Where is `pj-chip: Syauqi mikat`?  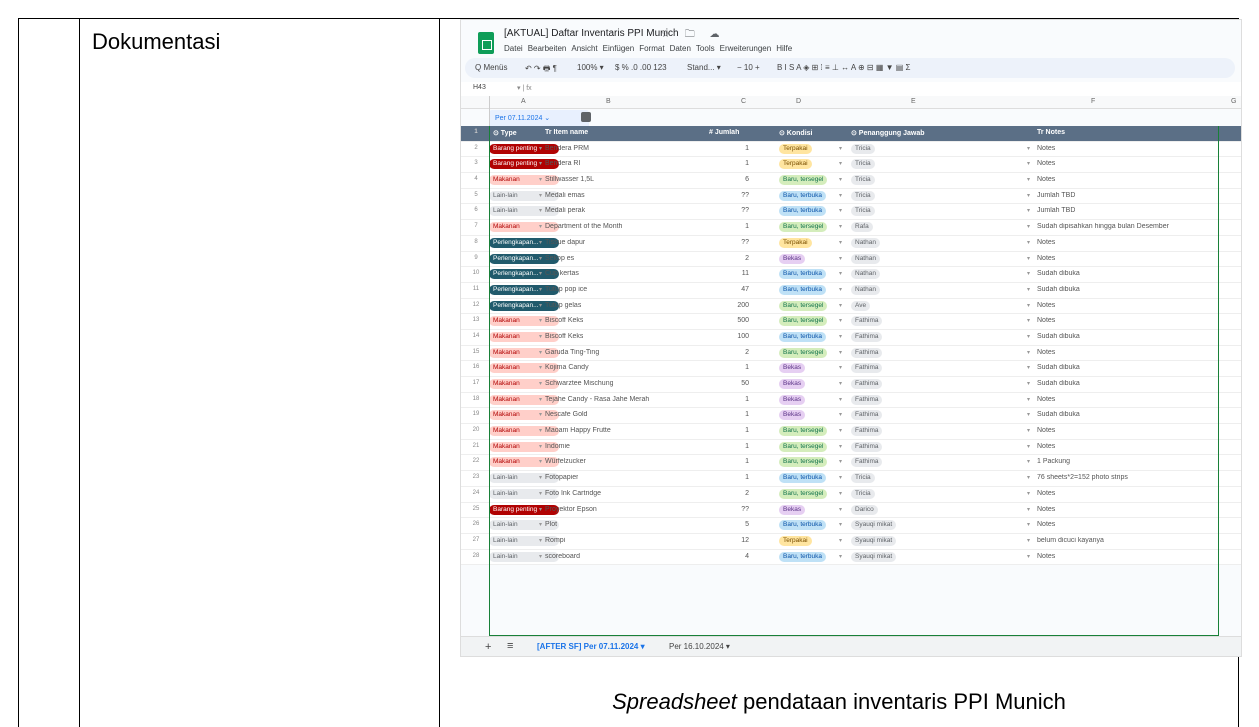
pj-chip: Syauqi mikat is located at coordinates (874, 540).